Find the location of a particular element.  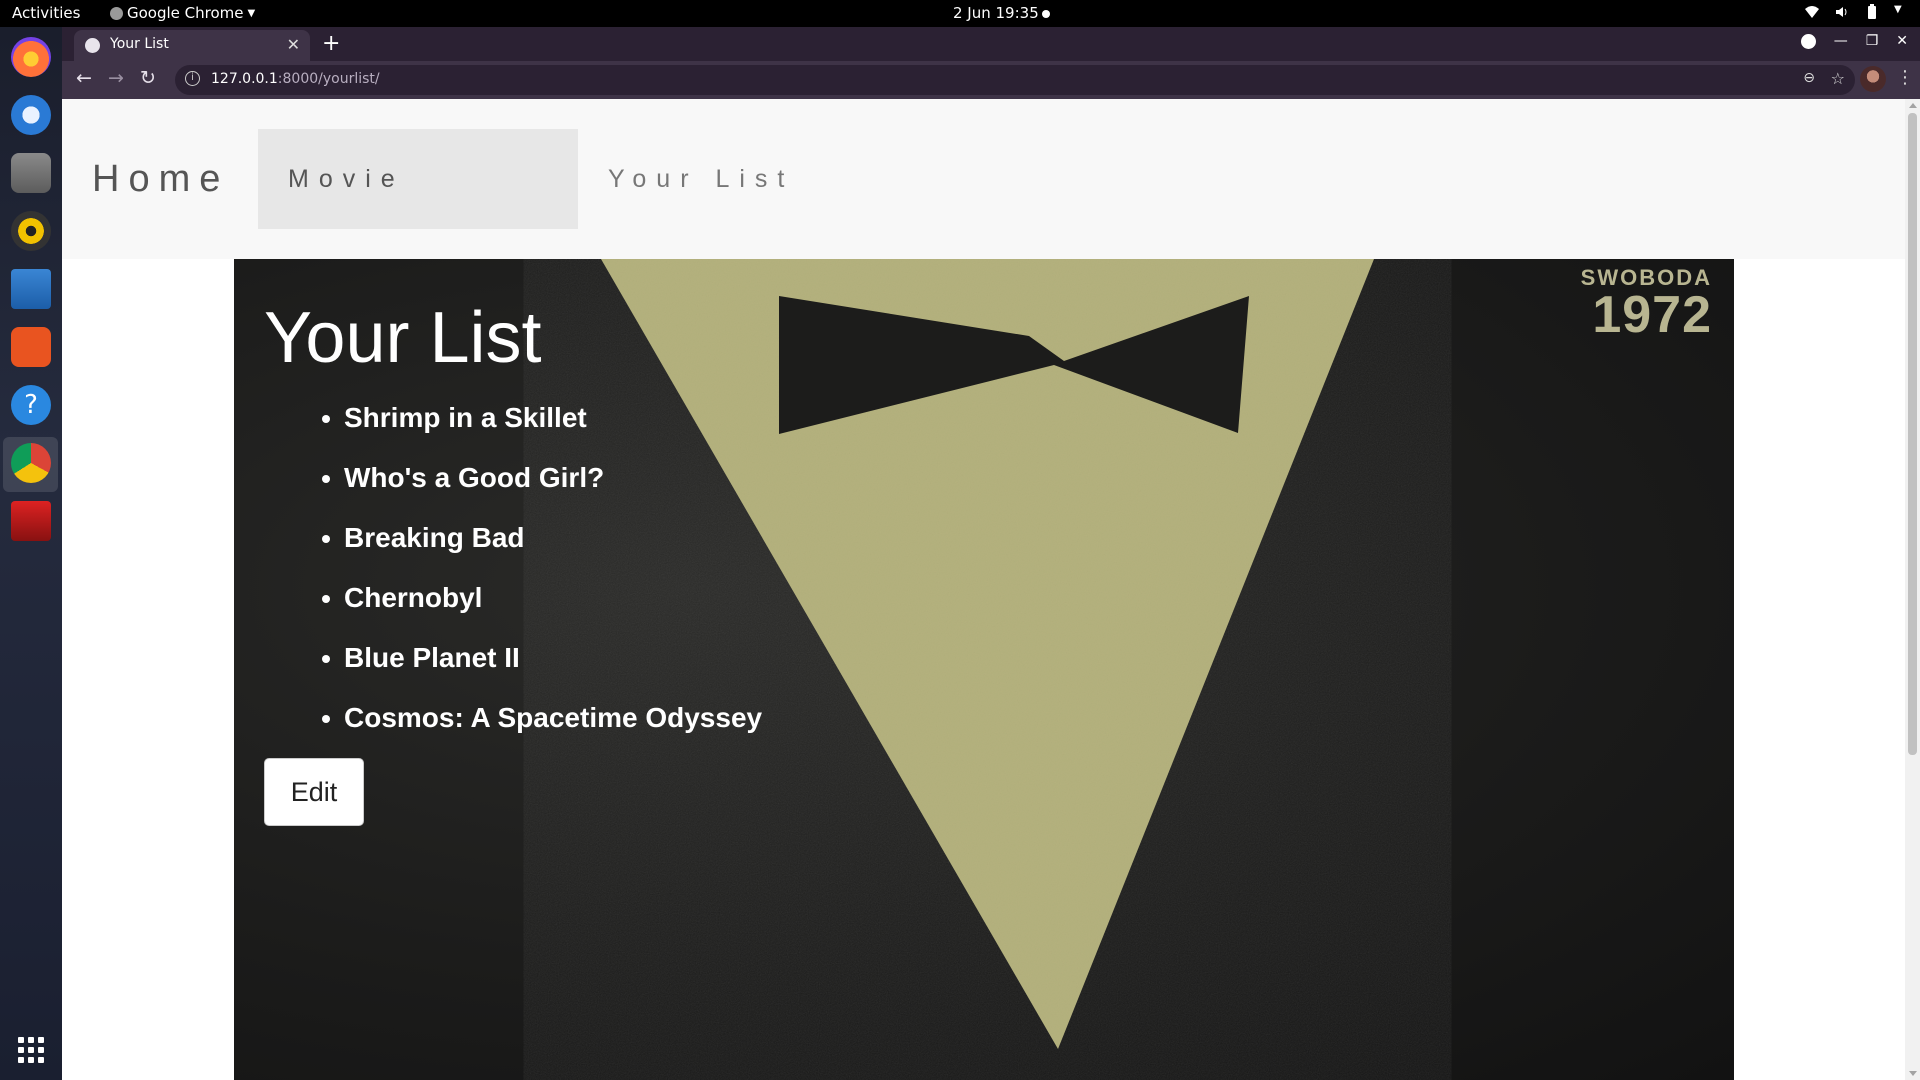

page-title: Your List is located at coordinates (403, 338).